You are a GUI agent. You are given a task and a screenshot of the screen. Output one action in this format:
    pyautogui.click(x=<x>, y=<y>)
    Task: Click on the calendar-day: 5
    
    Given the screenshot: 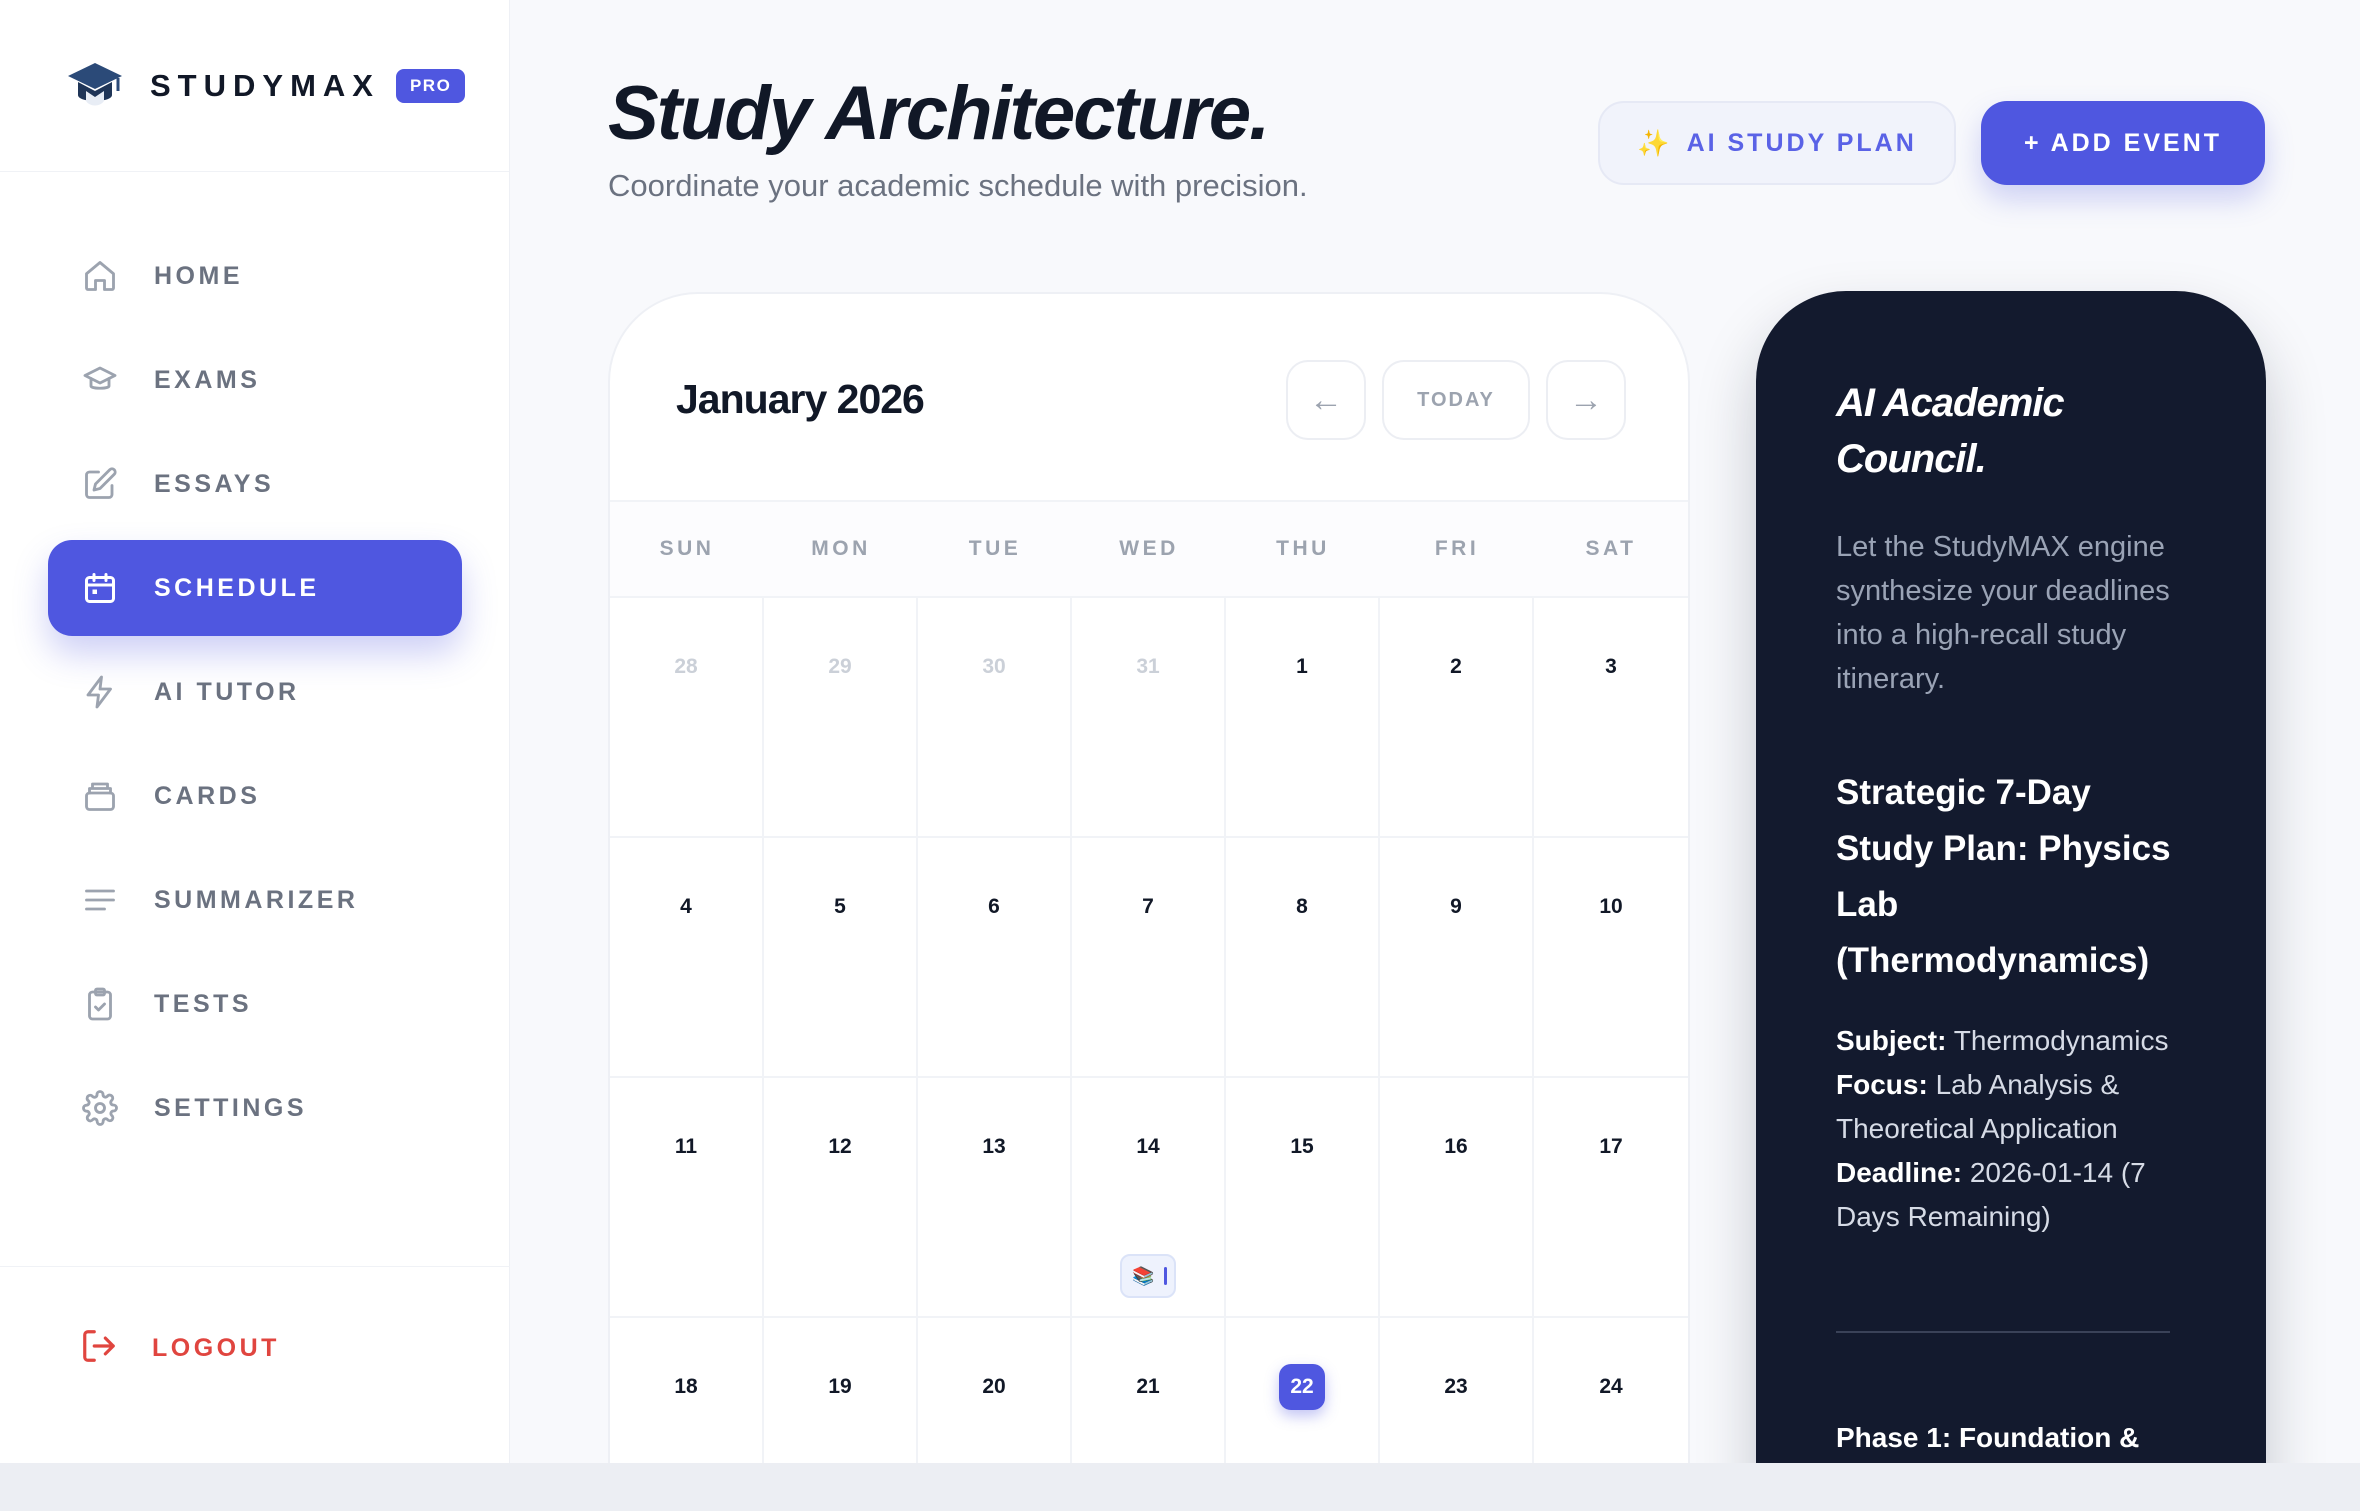 What is the action you would take?
    pyautogui.click(x=841, y=958)
    